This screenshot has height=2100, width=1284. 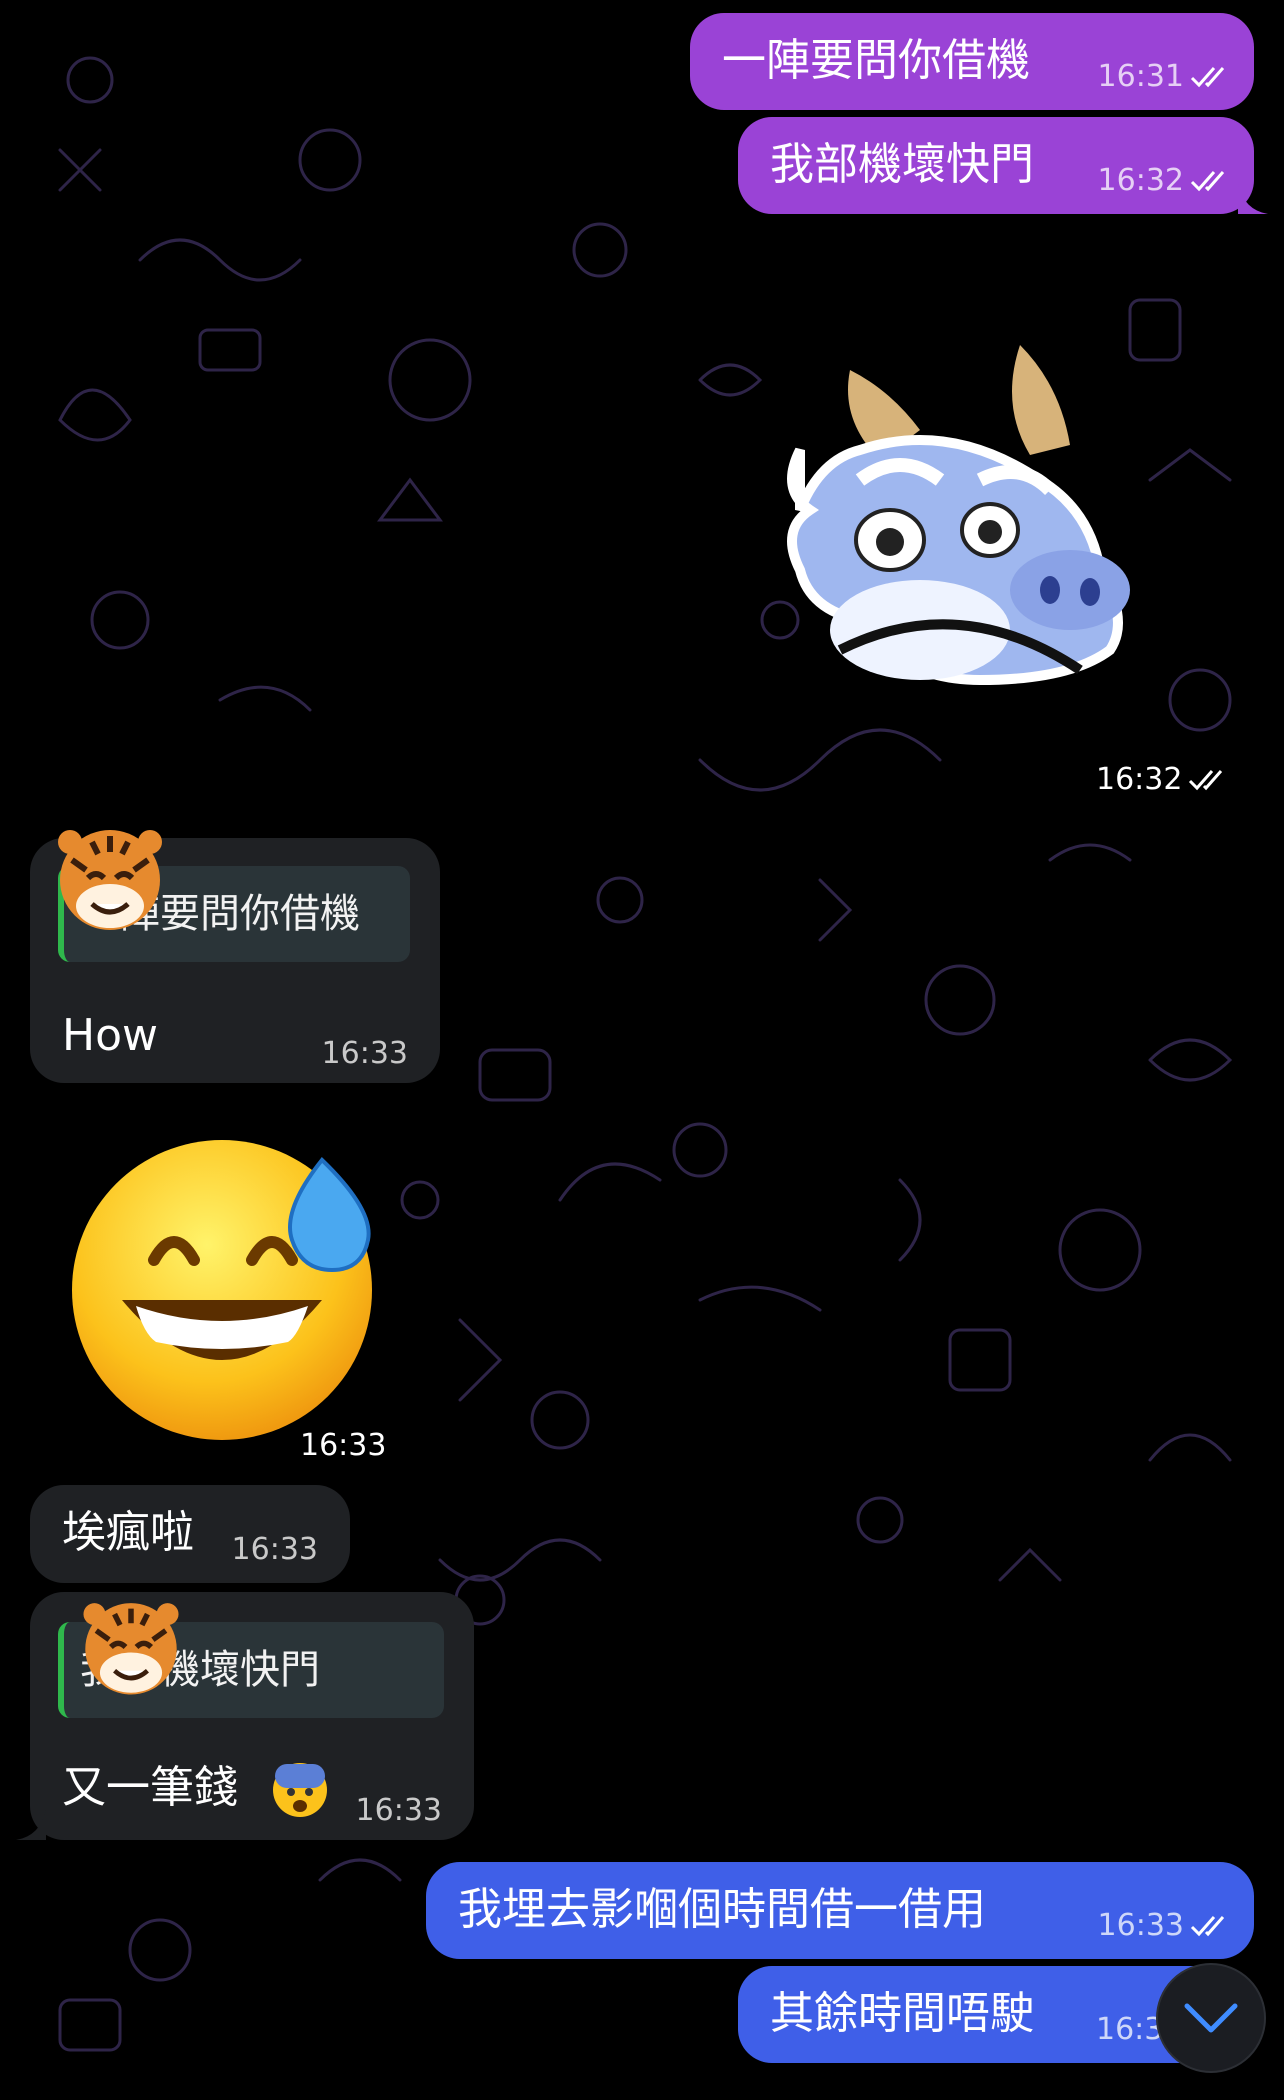 I want to click on message-text: 埃瘋啦, so click(x=128, y=1532).